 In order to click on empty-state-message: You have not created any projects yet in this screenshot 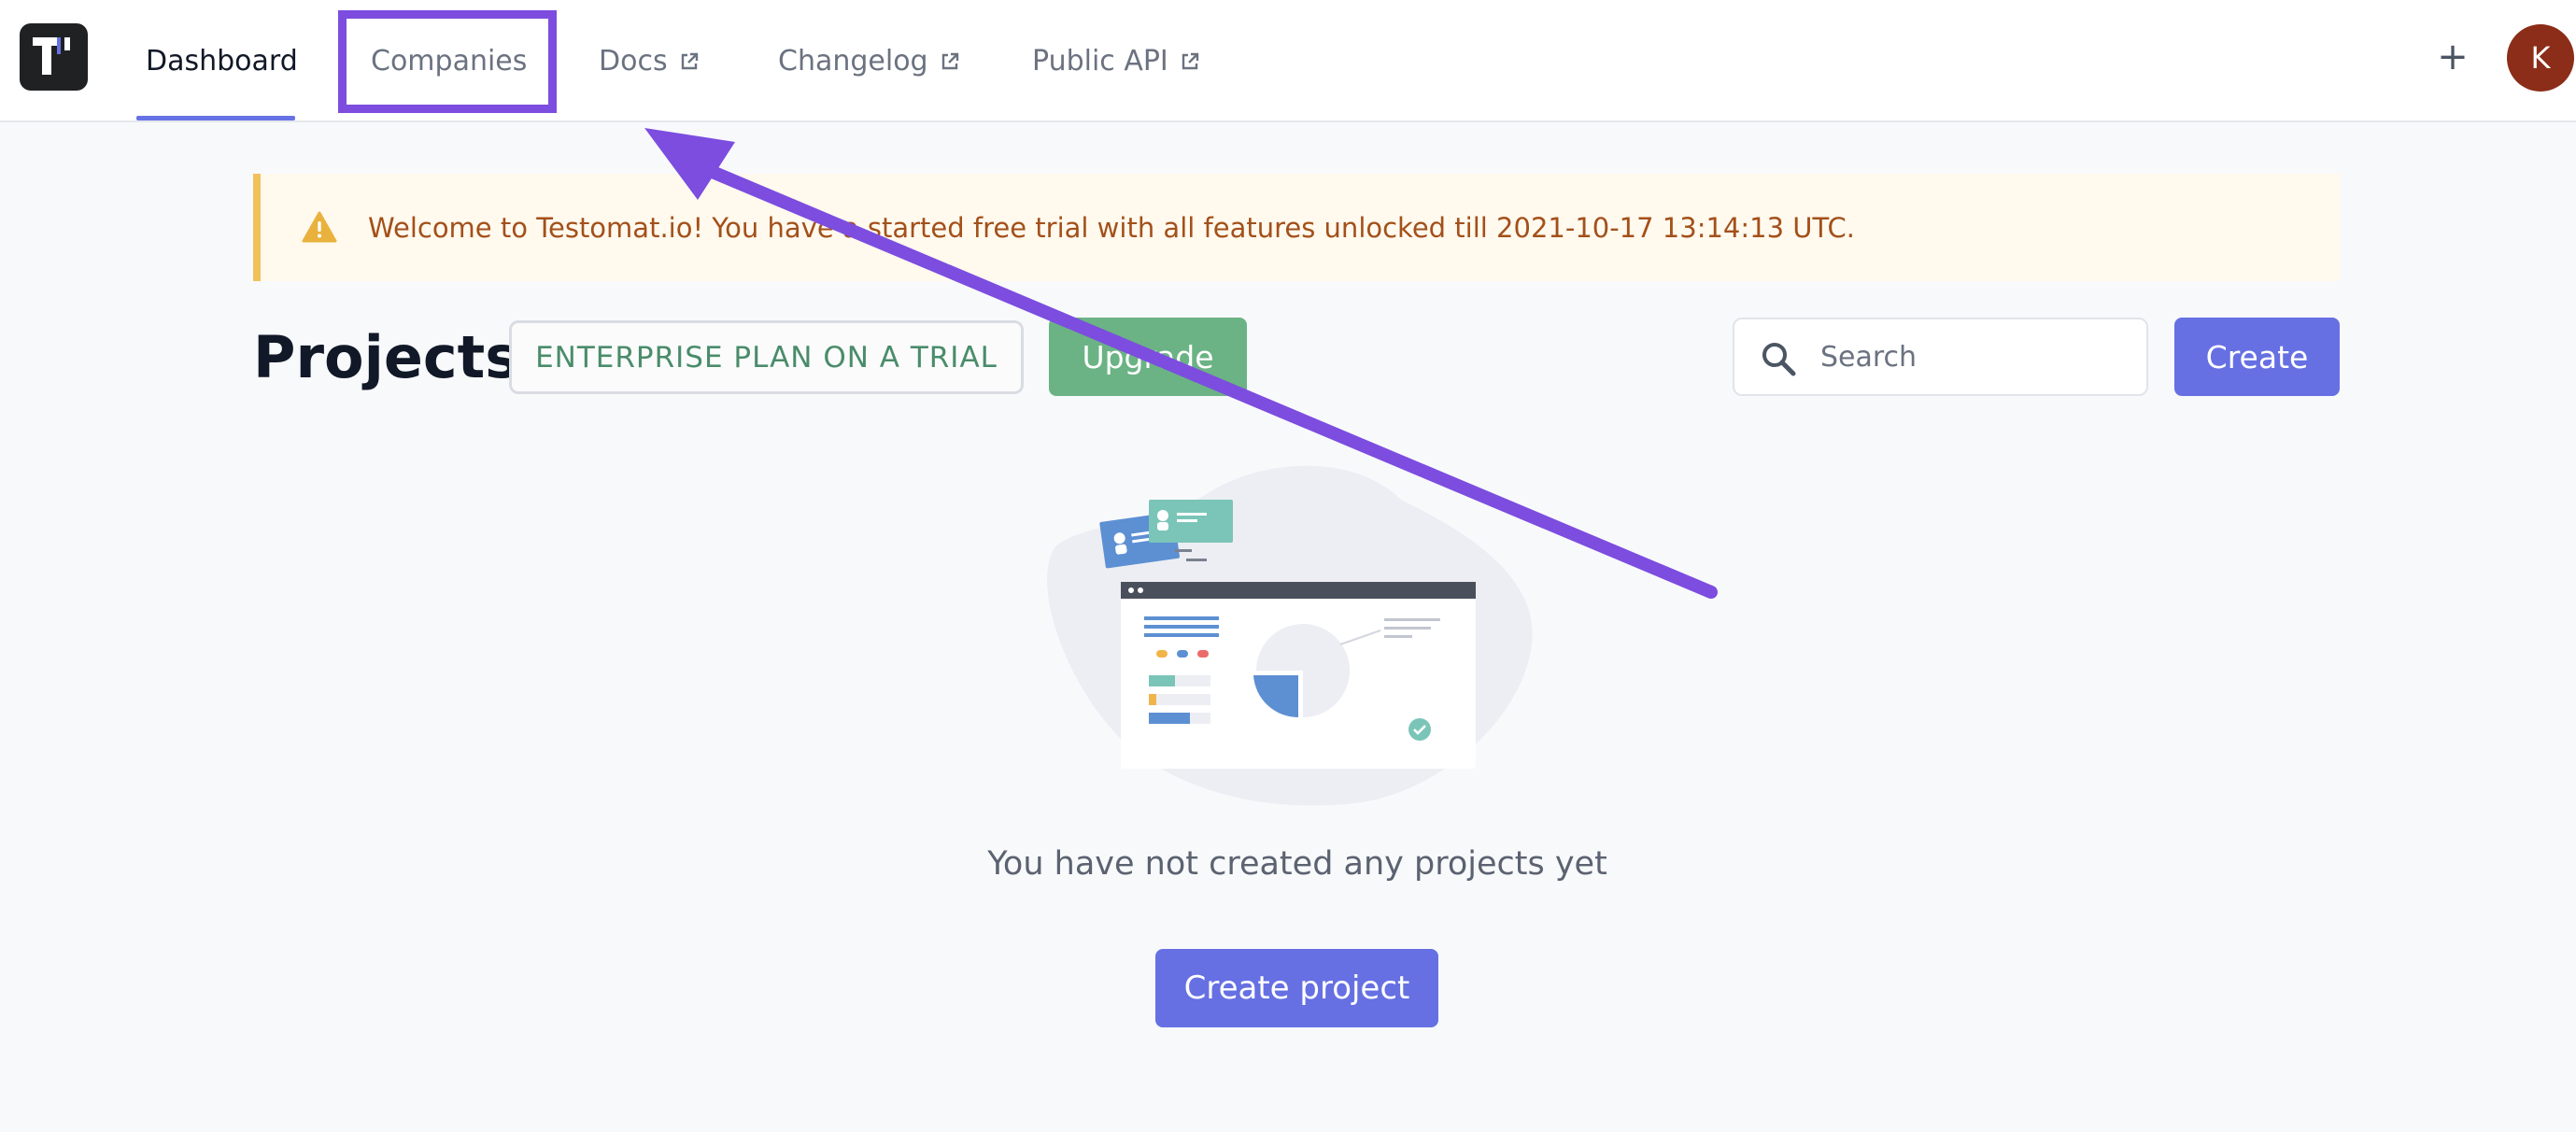, I will do `click(1297, 864)`.